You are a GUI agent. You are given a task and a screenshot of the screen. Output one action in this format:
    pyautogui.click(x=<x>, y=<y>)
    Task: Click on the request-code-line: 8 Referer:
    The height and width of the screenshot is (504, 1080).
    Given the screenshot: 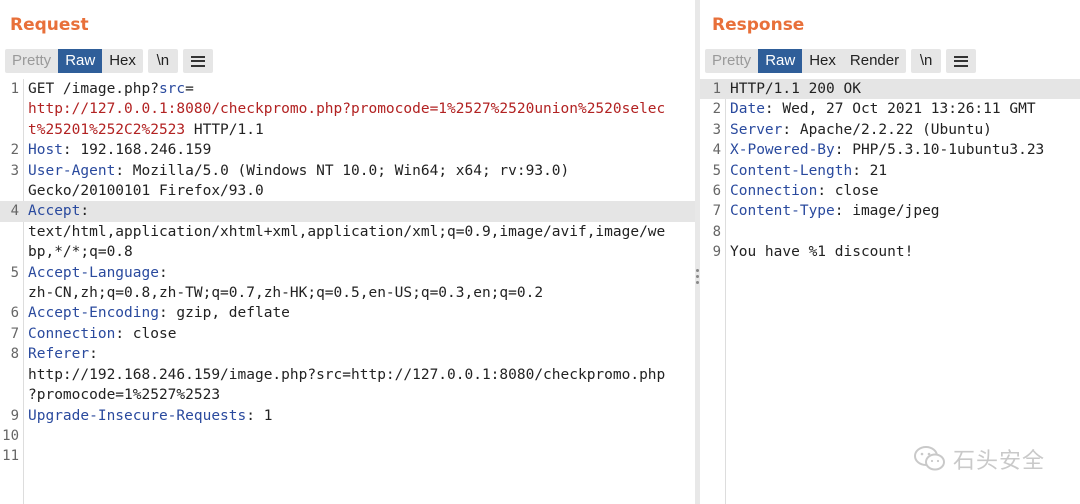 What is the action you would take?
    pyautogui.click(x=347, y=354)
    